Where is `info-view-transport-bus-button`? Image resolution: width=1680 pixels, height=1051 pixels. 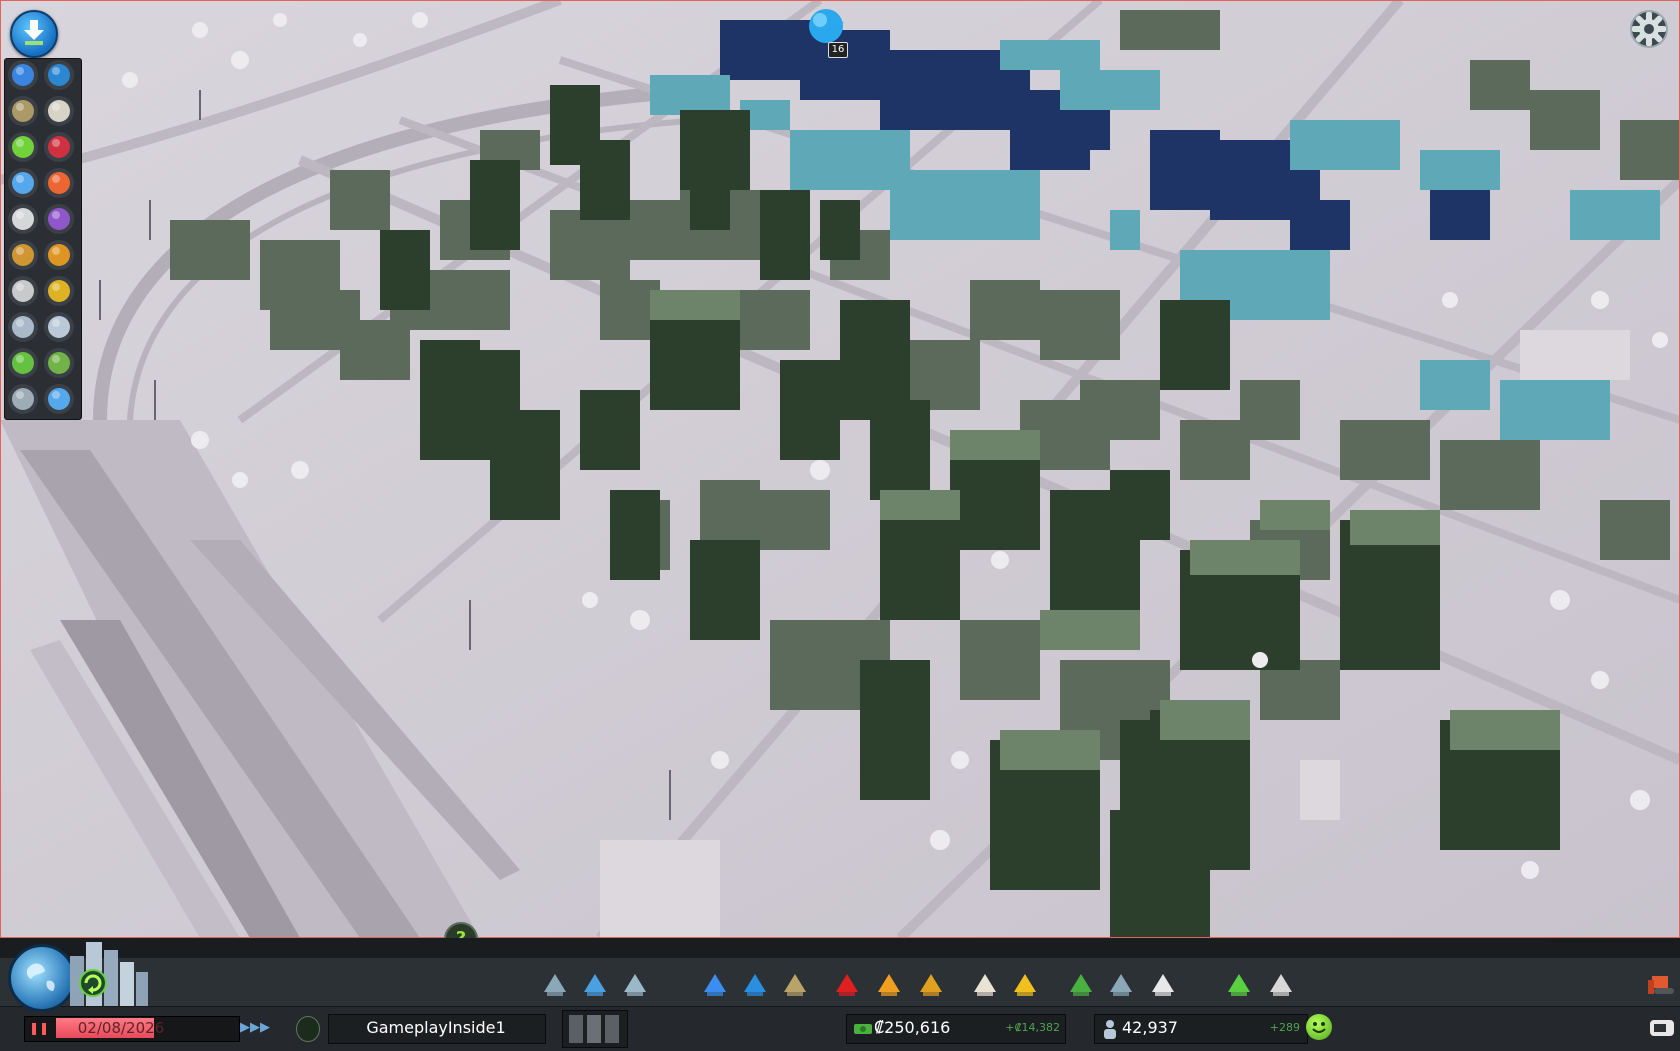 info-view-transport-bus-button is located at coordinates (59, 291).